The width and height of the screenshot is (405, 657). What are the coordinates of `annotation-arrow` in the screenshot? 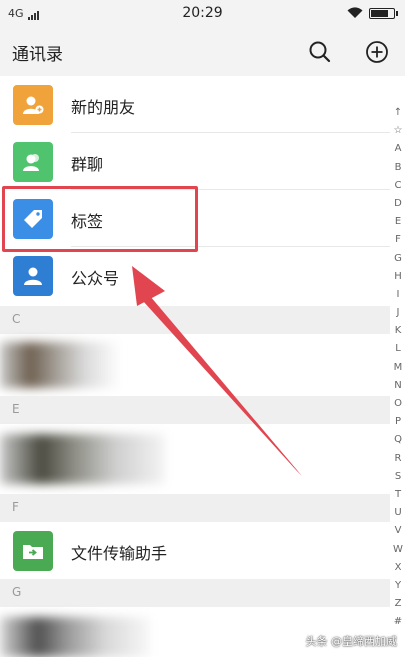 It's located at (217, 371).